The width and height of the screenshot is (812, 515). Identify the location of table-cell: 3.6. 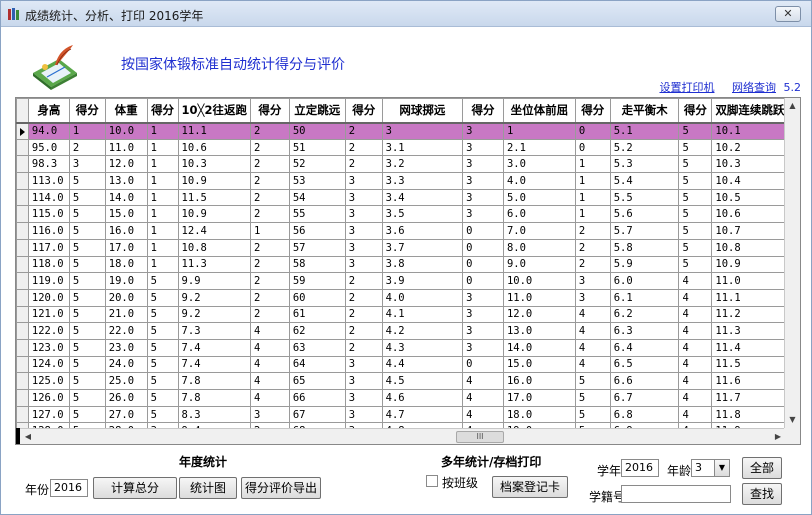
(422, 231).